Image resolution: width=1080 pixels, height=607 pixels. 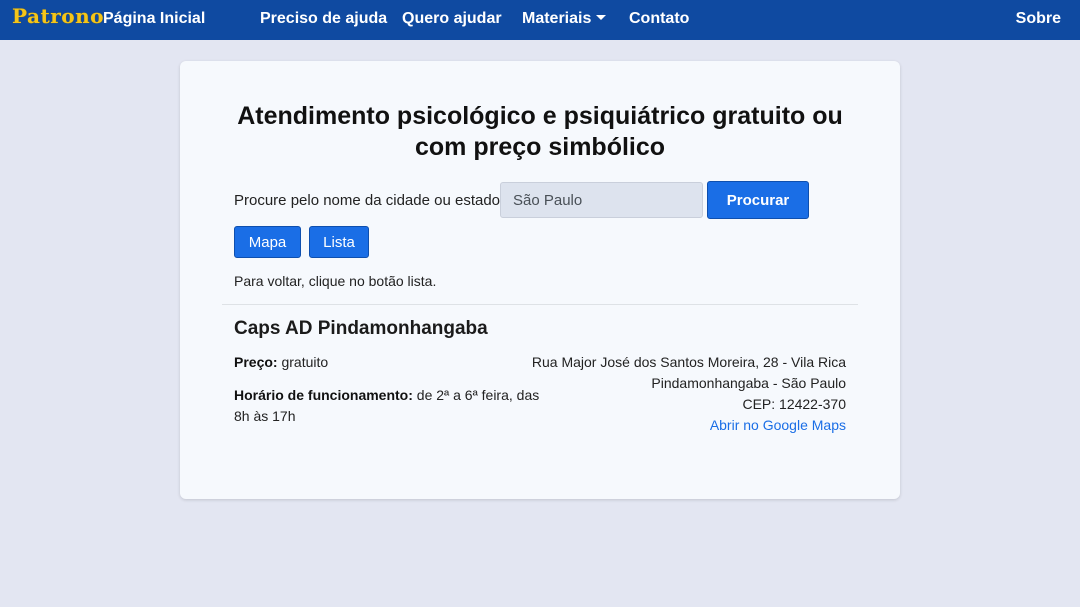 I want to click on caret-down-icon, so click(x=601, y=17).